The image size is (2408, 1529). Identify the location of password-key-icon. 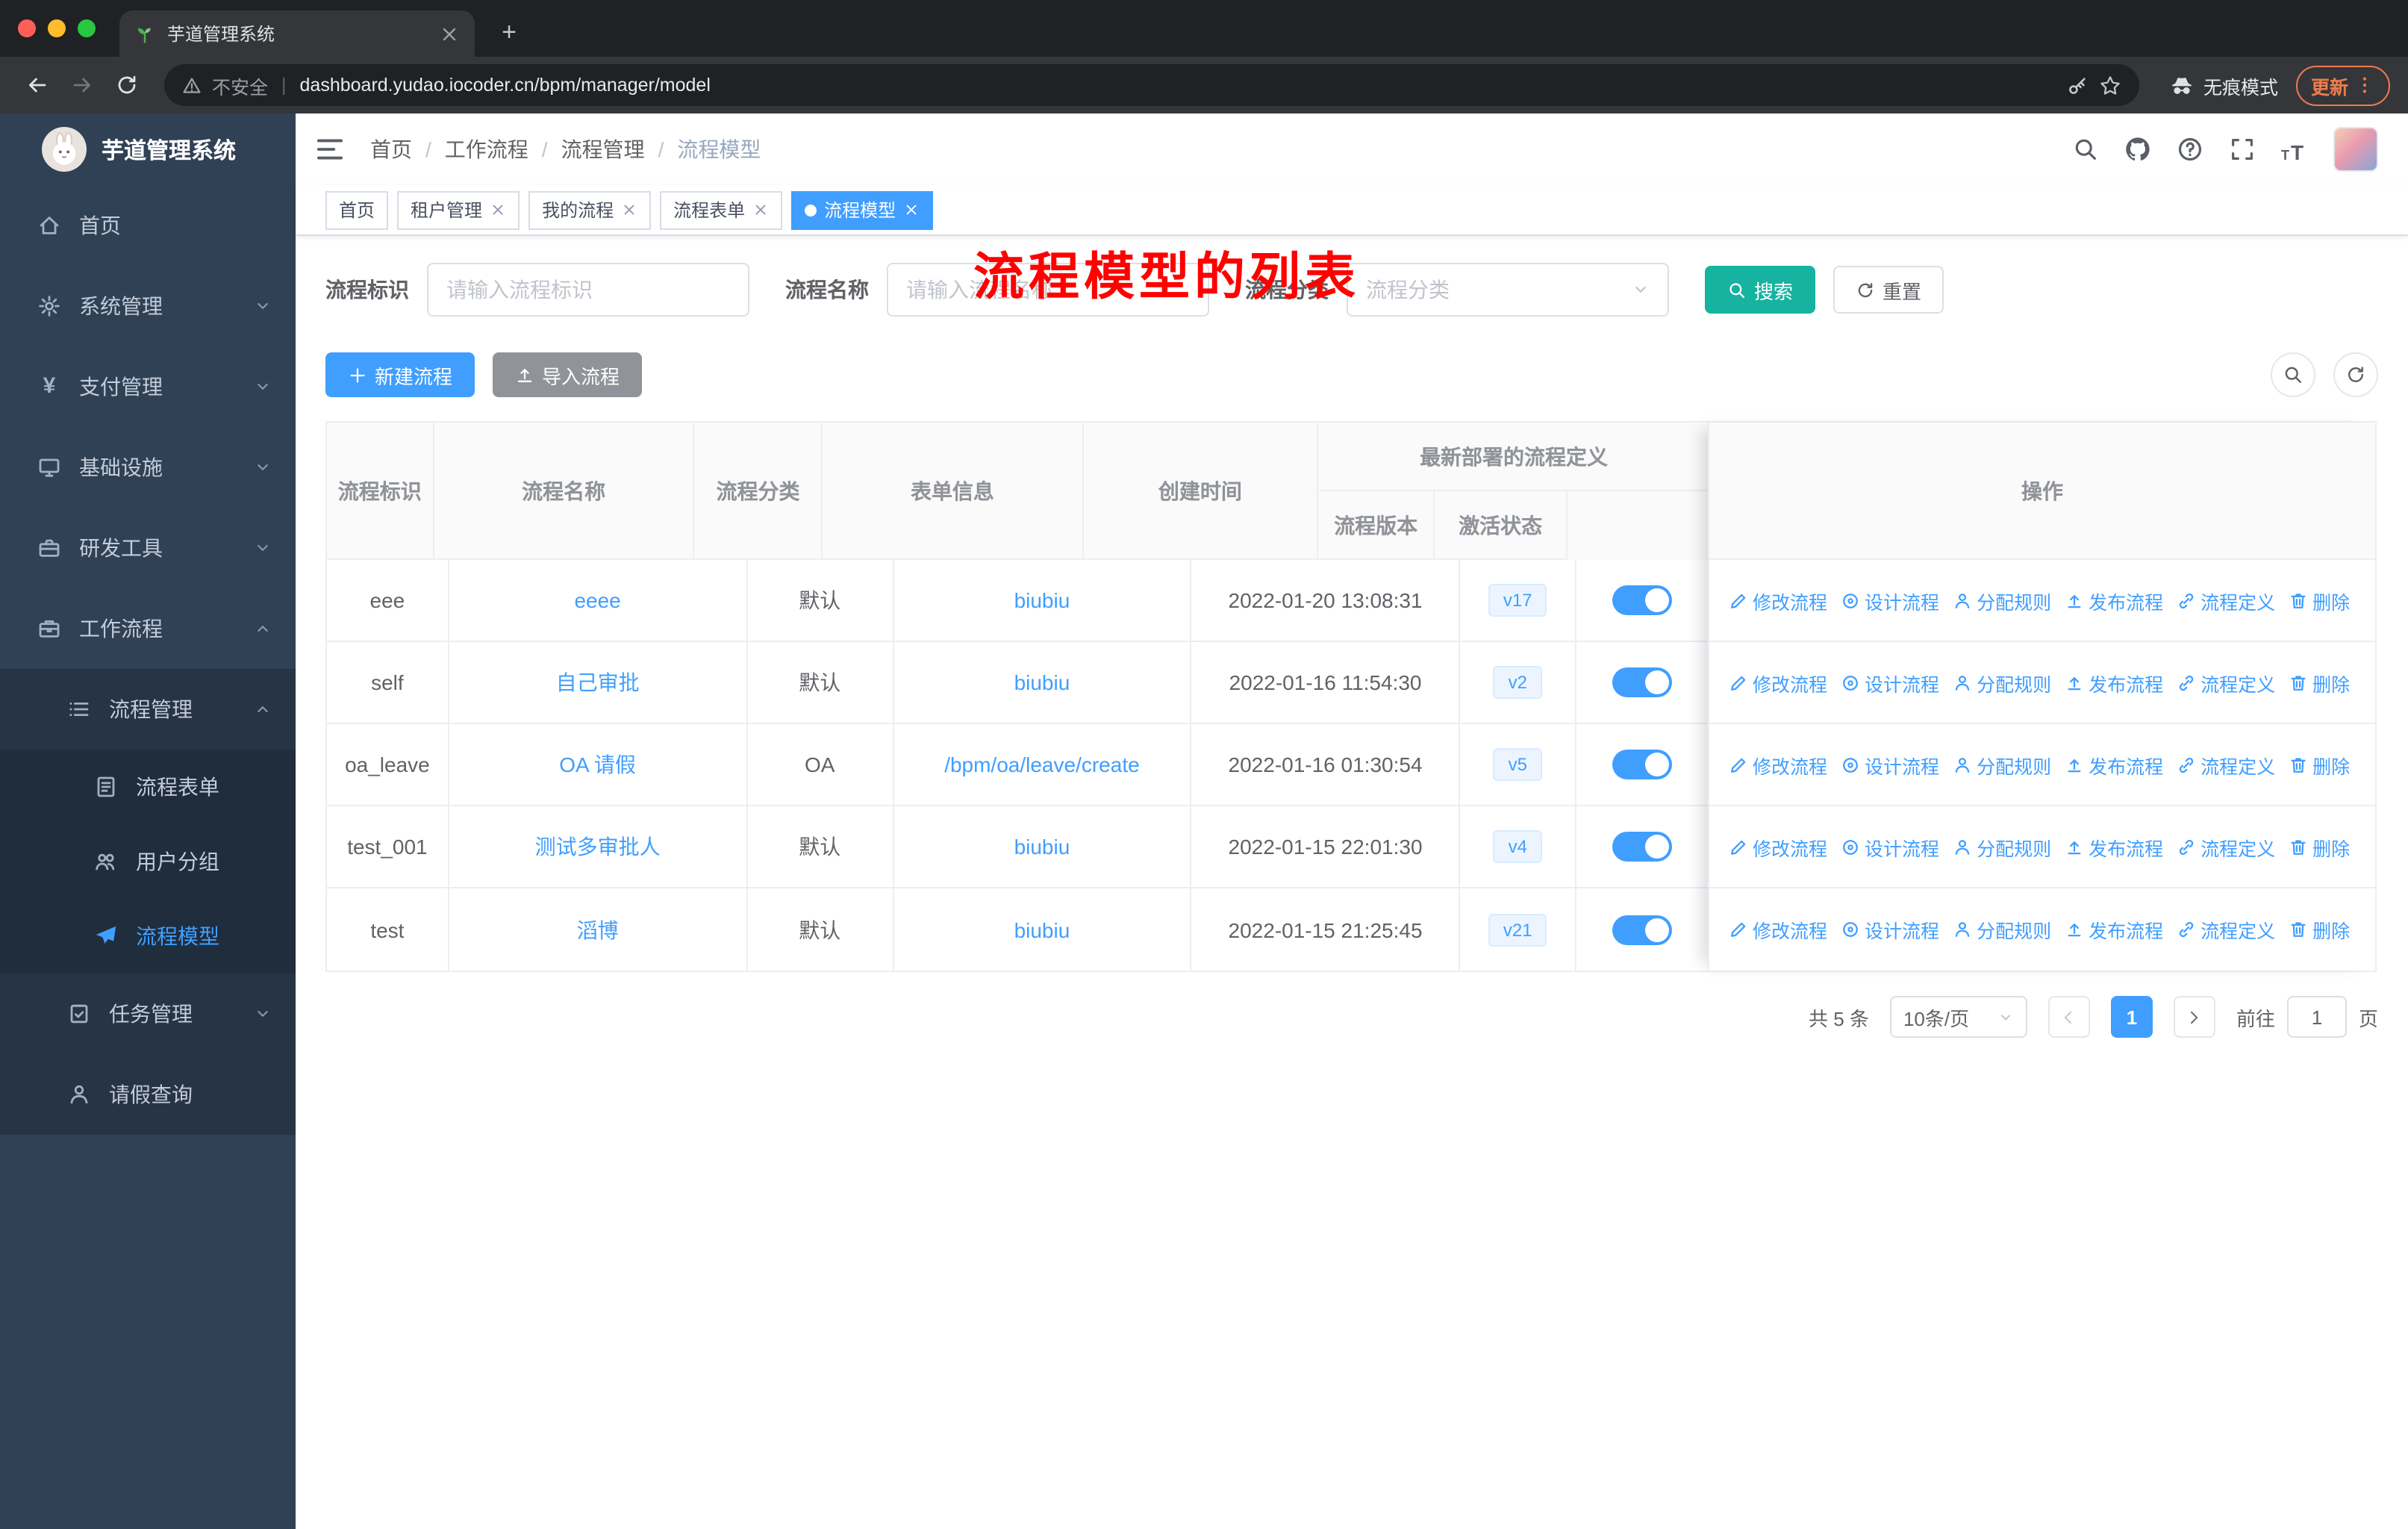
(2077, 85).